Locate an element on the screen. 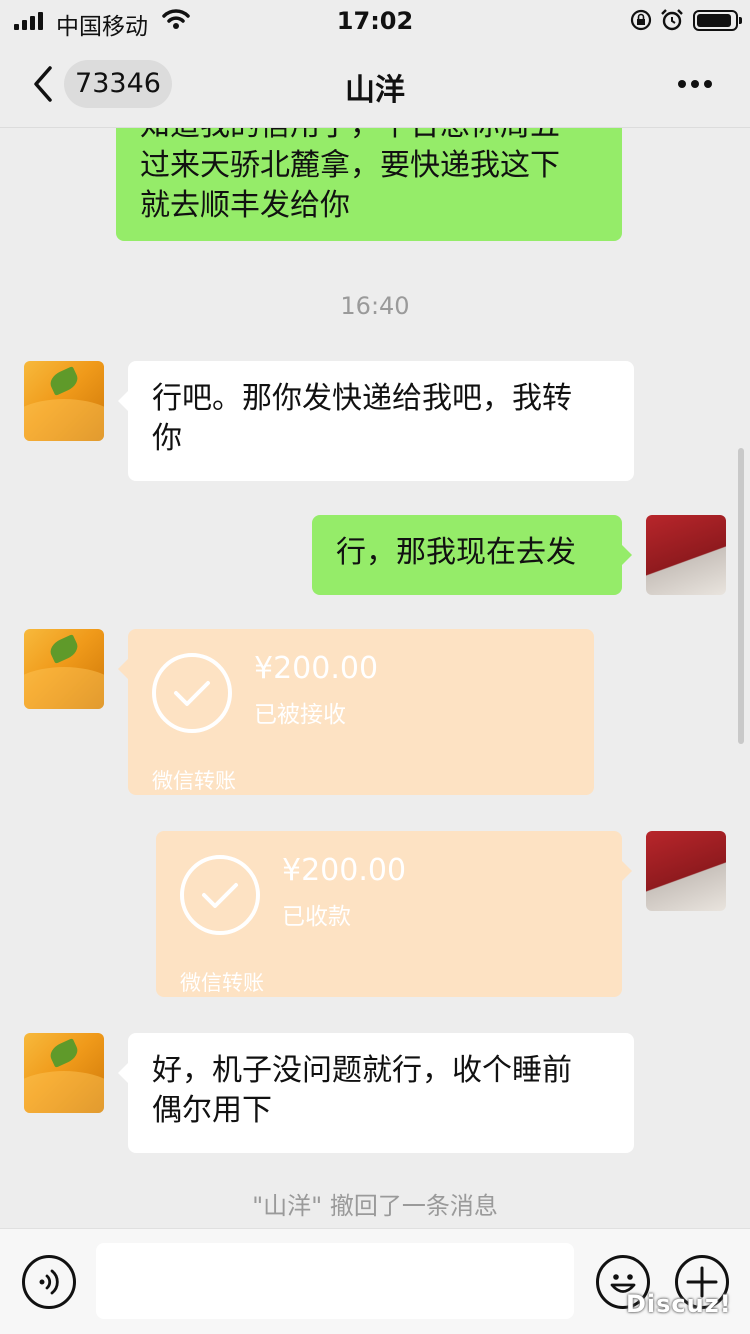  transfer-card-sent: ¥200.00 已收款 微信转账 is located at coordinates (394, 914).